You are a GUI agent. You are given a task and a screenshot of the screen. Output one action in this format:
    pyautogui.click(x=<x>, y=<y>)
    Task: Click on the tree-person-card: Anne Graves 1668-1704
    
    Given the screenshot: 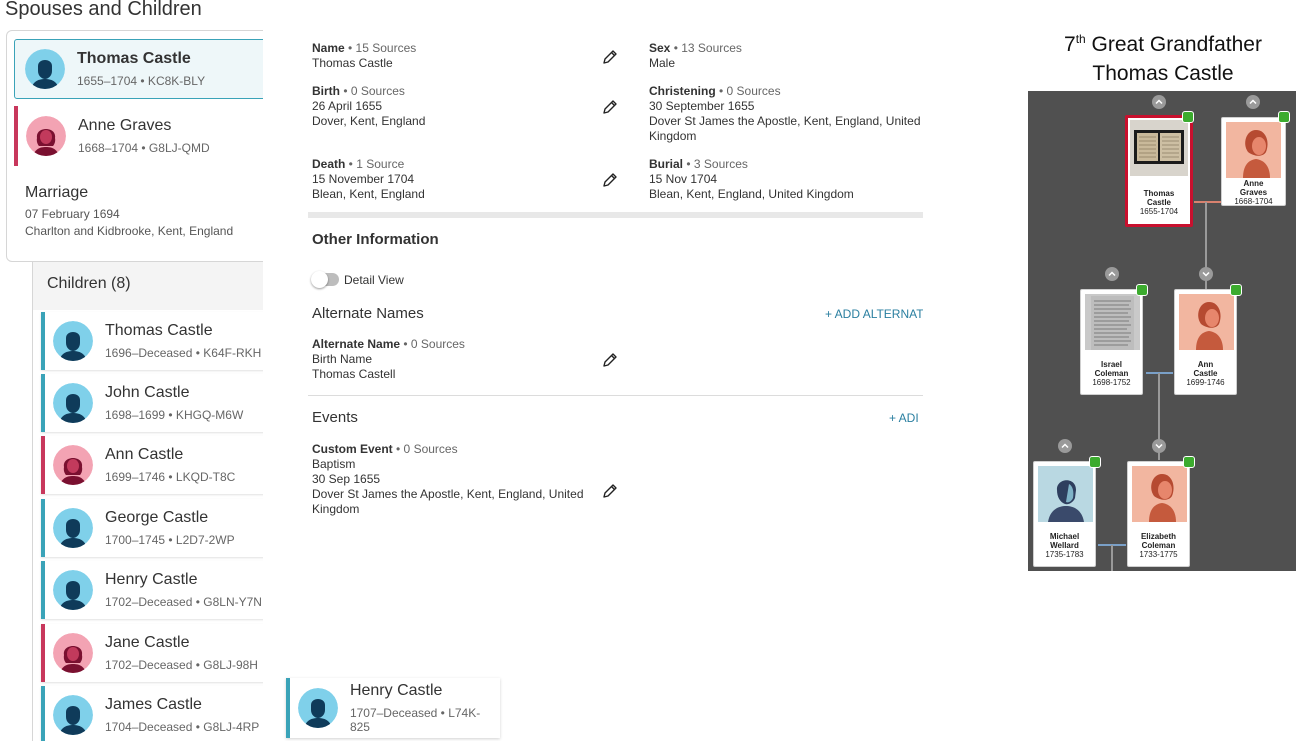 What is the action you would take?
    pyautogui.click(x=1253, y=161)
    